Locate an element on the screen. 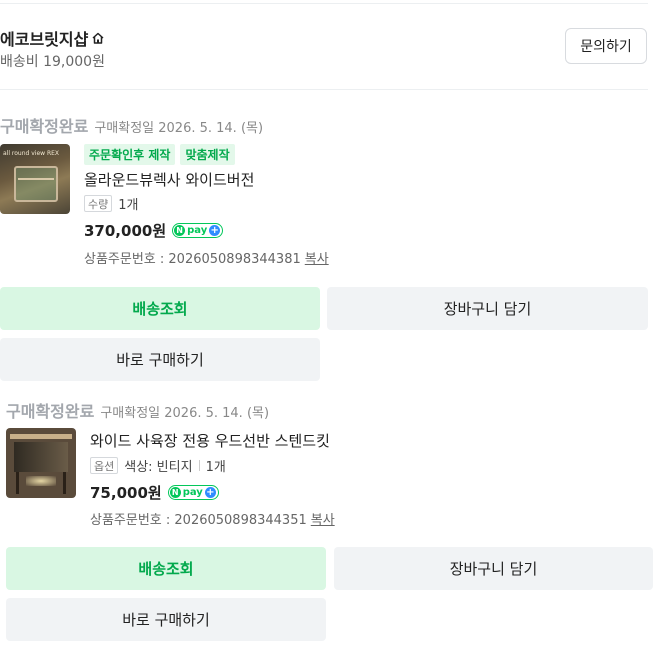 This screenshot has height=659, width=656. store-name-link: 에코브릿지샵 is located at coordinates (52, 38).